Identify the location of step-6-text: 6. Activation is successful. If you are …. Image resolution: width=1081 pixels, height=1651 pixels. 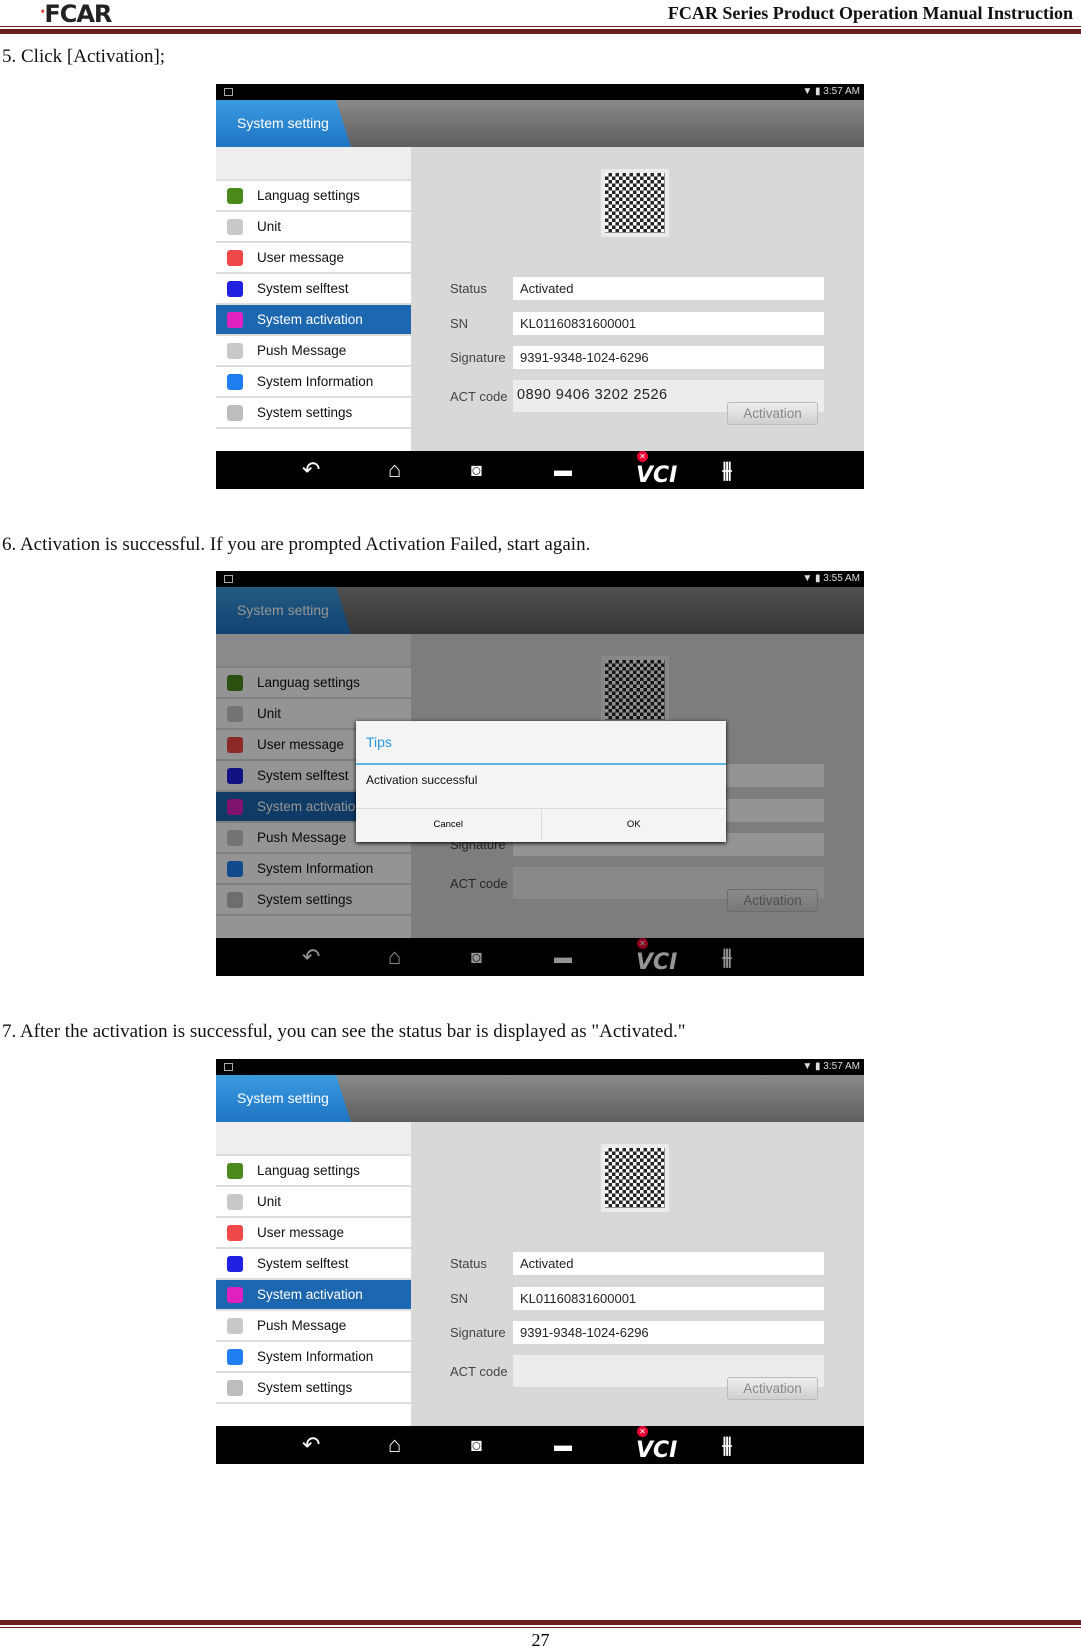
(296, 544).